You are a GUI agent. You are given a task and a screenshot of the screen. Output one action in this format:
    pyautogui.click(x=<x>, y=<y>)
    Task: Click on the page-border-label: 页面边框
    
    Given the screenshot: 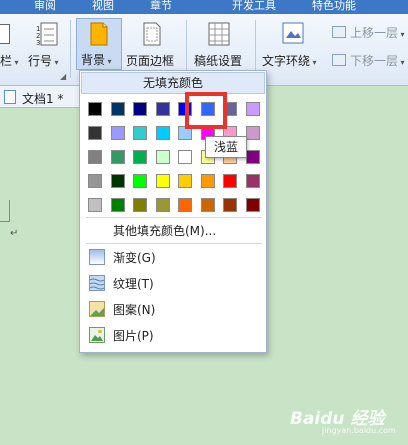 What is the action you would take?
    pyautogui.click(x=150, y=61)
    